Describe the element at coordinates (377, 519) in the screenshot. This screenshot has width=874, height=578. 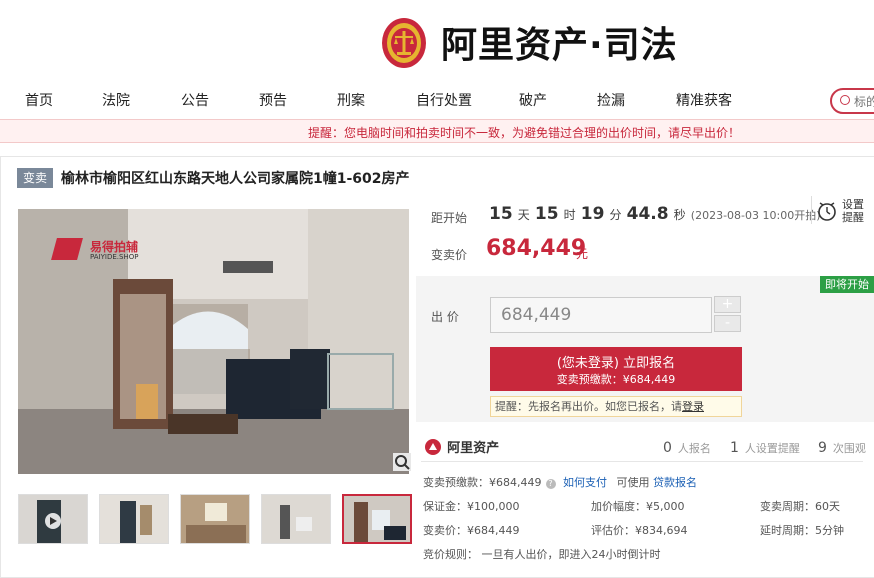
I see `thumbnail-photo-selected` at that location.